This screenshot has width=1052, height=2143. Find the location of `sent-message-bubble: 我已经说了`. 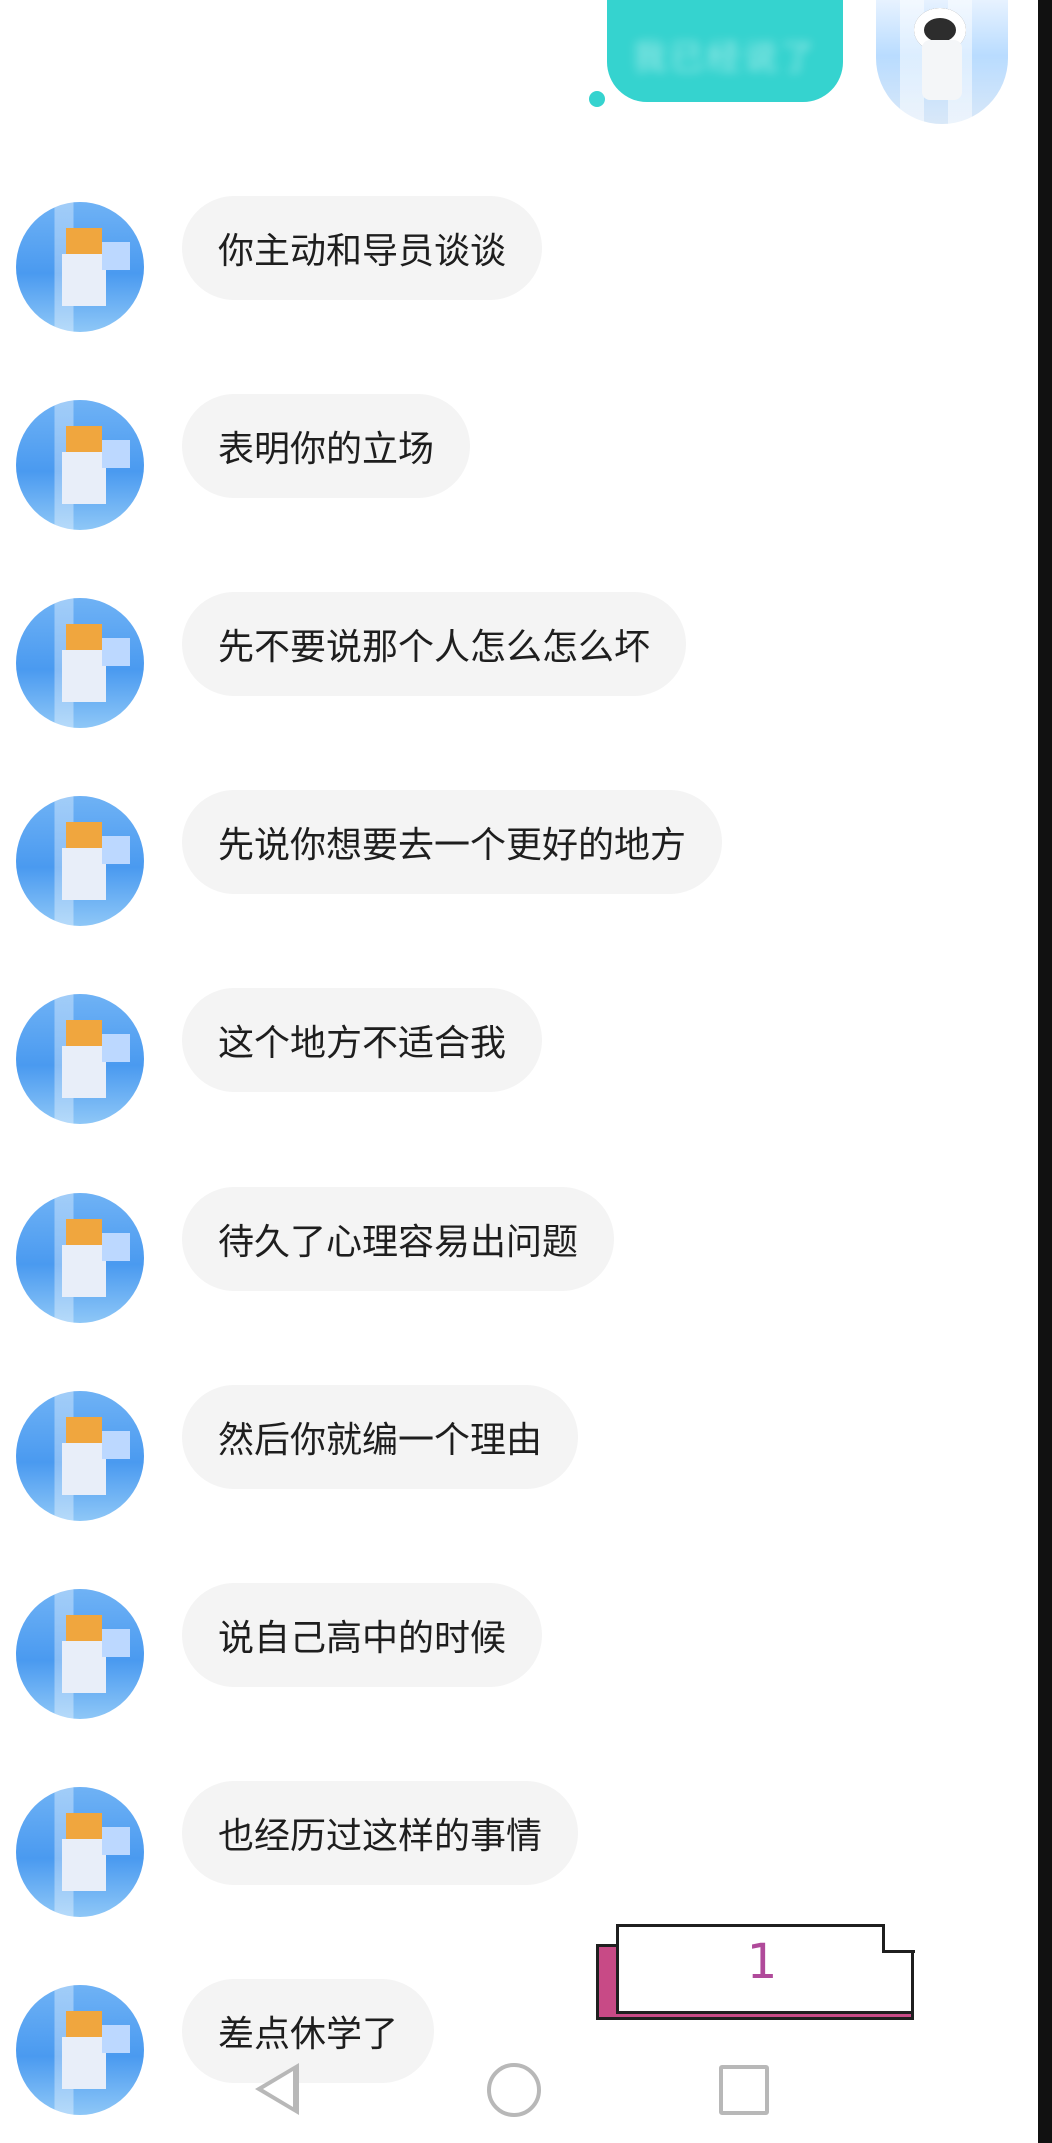

sent-message-bubble: 我已经说了 is located at coordinates (725, 51).